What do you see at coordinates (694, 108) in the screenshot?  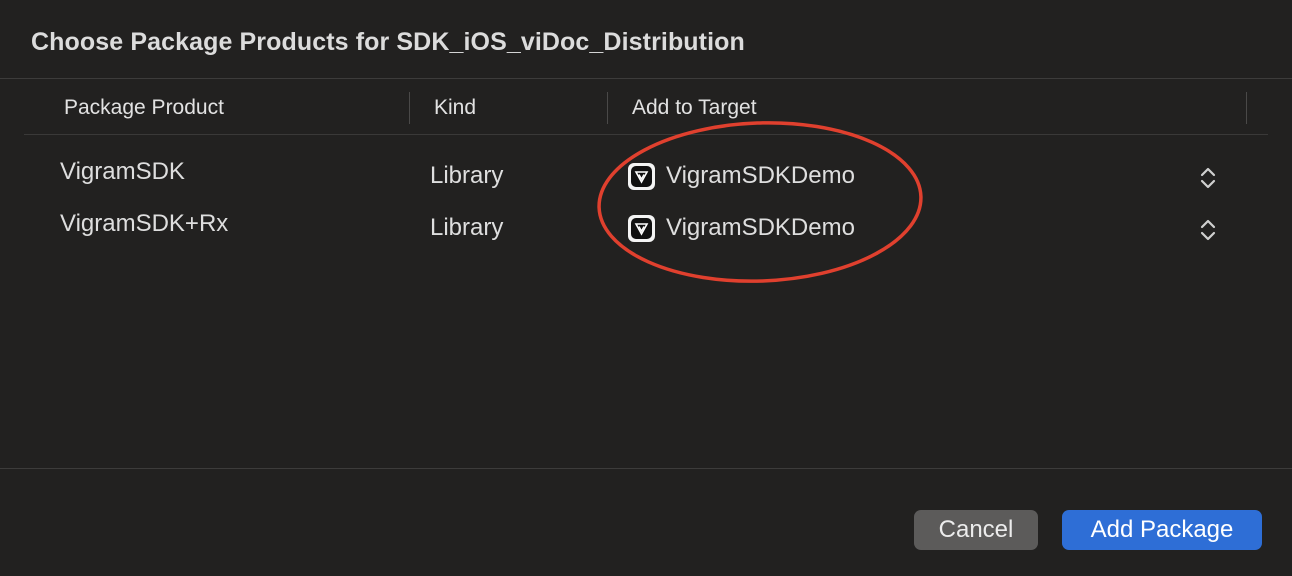 I see `column-header-add-to-target: Add to Target` at bounding box center [694, 108].